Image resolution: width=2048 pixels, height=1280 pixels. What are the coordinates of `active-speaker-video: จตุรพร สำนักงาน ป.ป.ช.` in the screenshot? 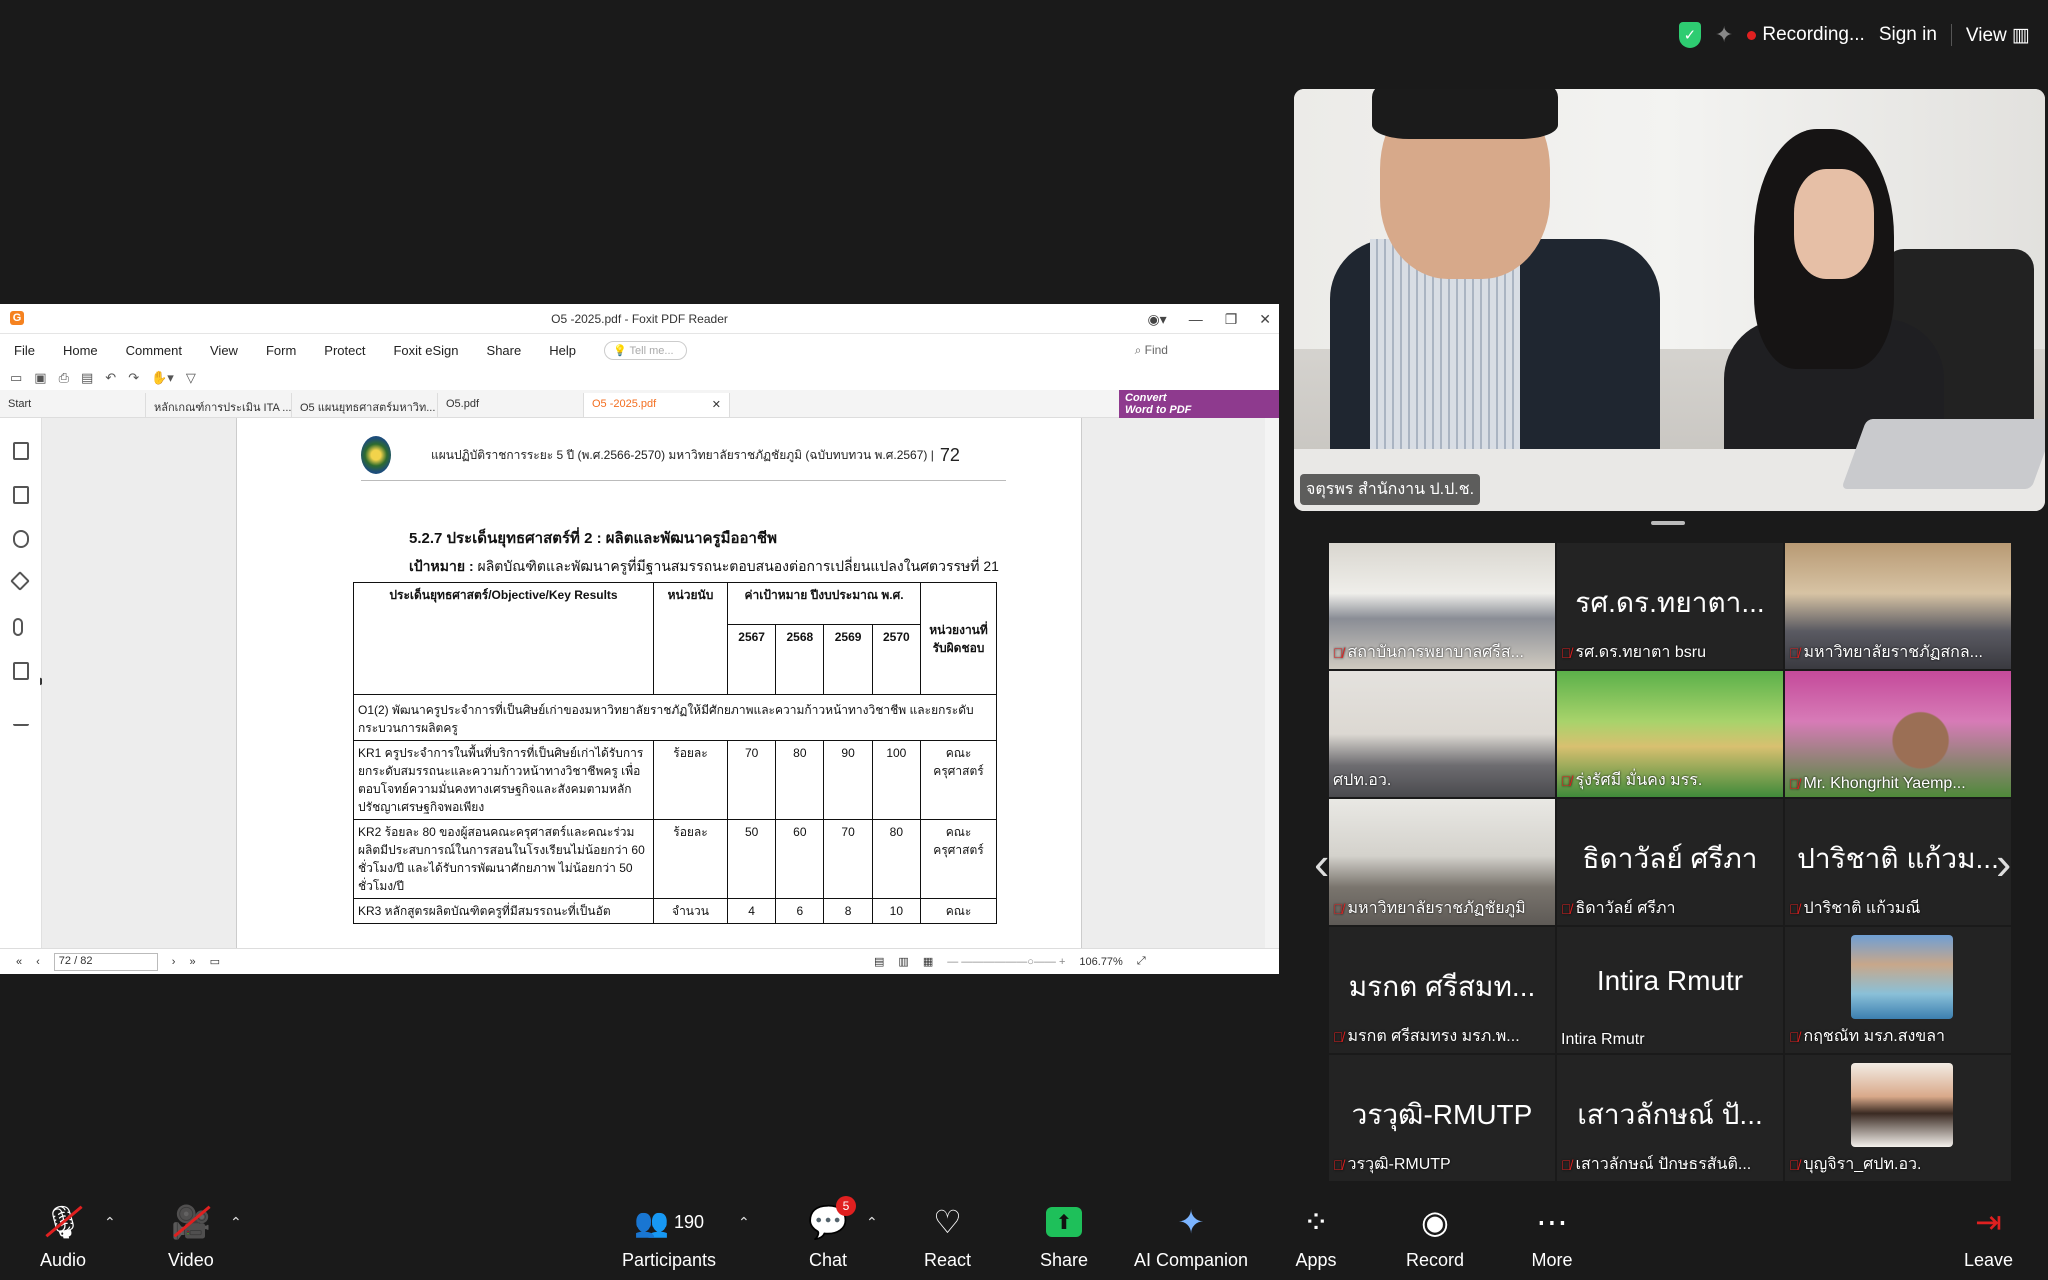 It's located at (1669, 300).